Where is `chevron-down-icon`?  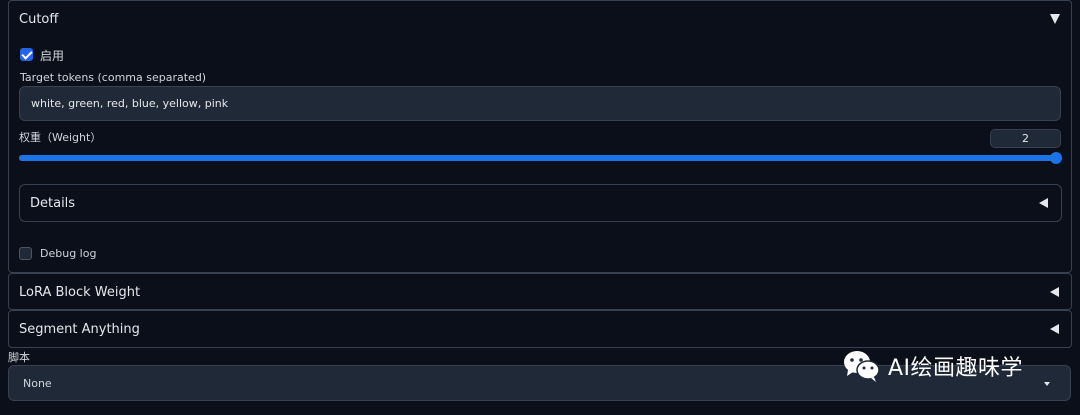 chevron-down-icon is located at coordinates (1047, 384).